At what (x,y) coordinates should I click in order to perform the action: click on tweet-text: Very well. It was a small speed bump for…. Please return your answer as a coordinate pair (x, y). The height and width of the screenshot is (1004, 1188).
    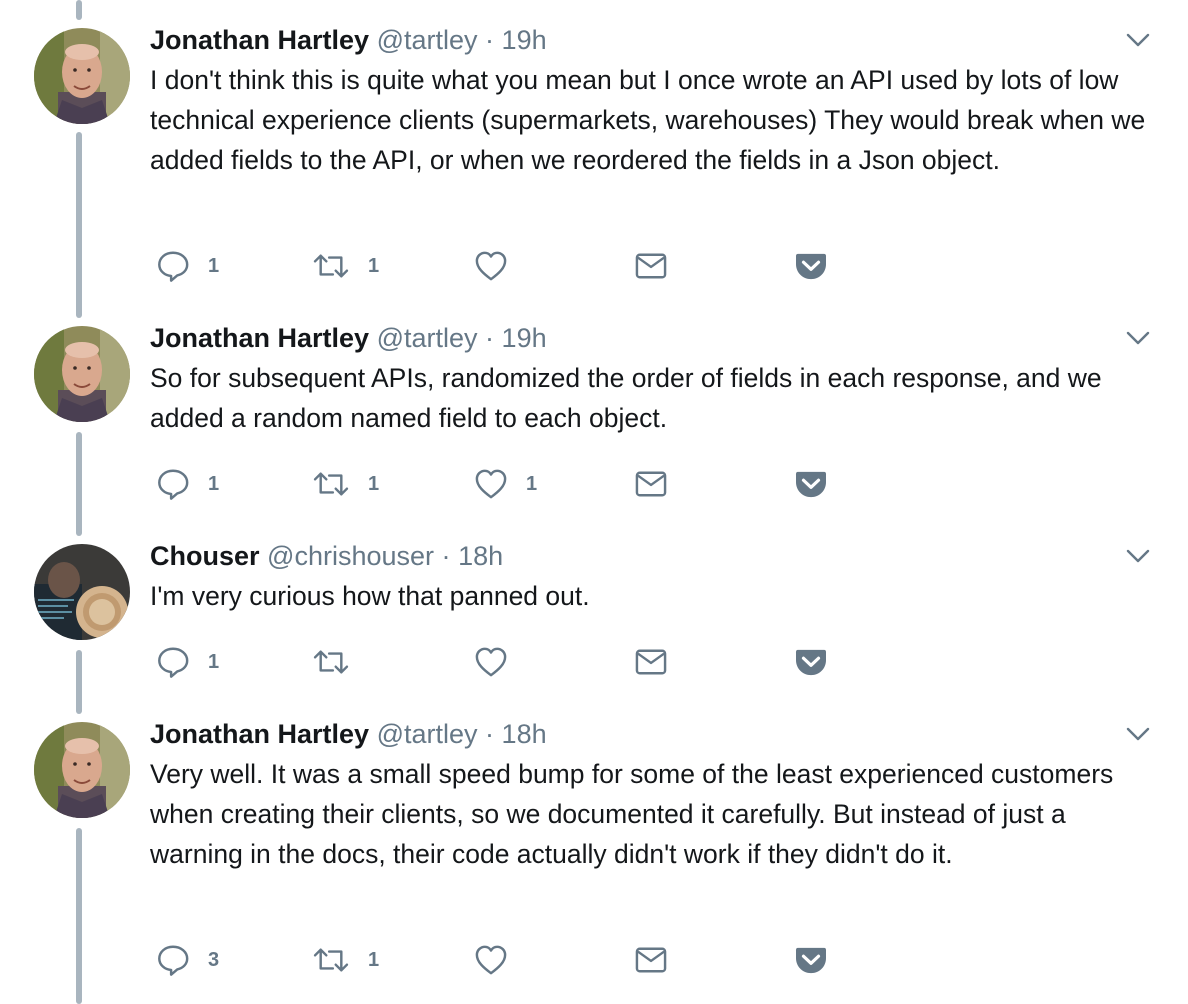
    Looking at the image, I should click on (632, 814).